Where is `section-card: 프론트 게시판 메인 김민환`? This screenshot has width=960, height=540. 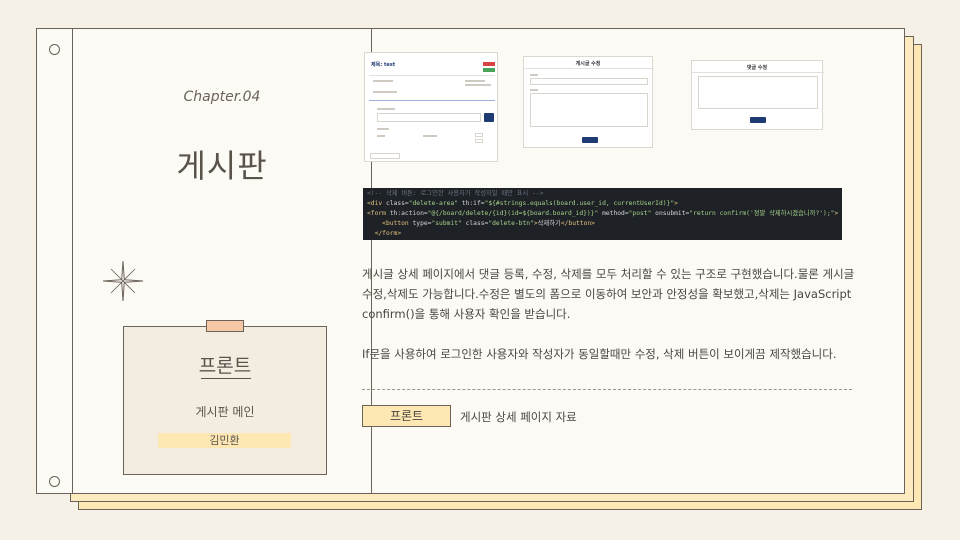
section-card: 프론트 게시판 메인 김민환 is located at coordinates (225, 397).